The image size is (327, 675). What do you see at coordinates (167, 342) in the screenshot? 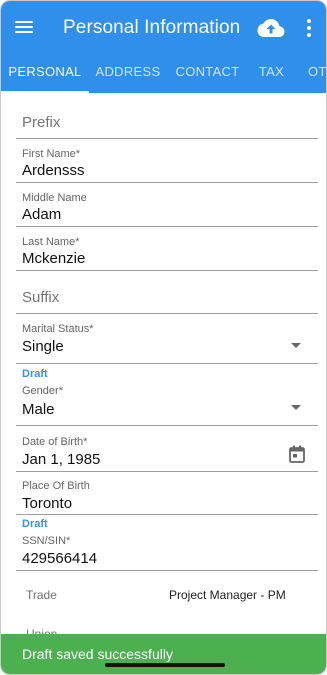
I see `marital-status-select: Marital Status* Single` at bounding box center [167, 342].